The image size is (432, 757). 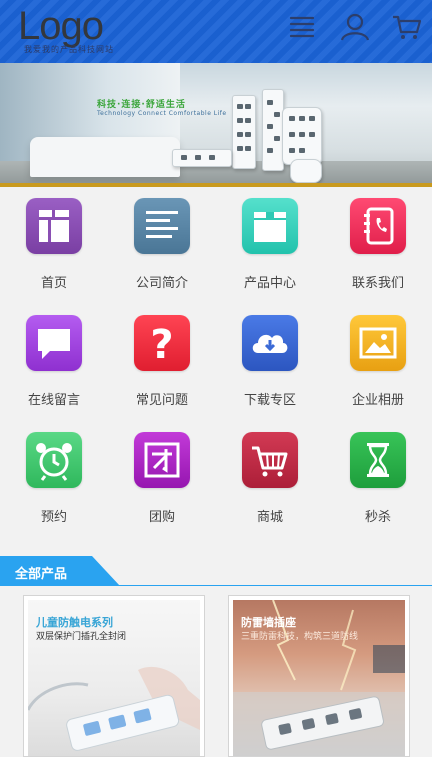 I want to click on product-title: 儿童防触电系列, so click(x=74, y=622).